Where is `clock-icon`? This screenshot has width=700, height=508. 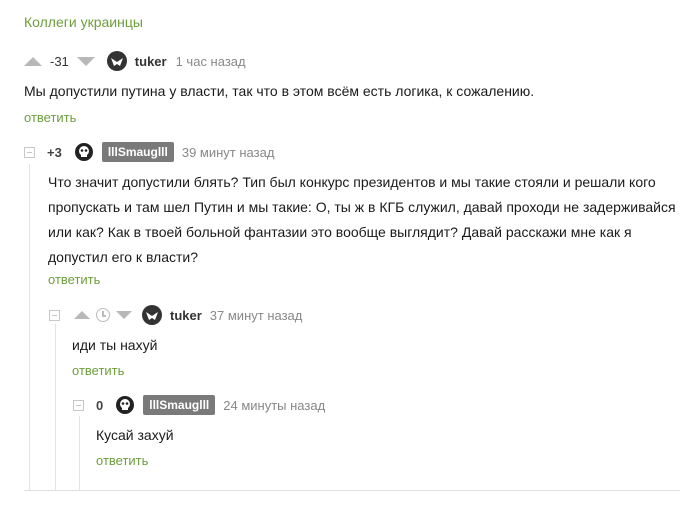
clock-icon is located at coordinates (103, 315).